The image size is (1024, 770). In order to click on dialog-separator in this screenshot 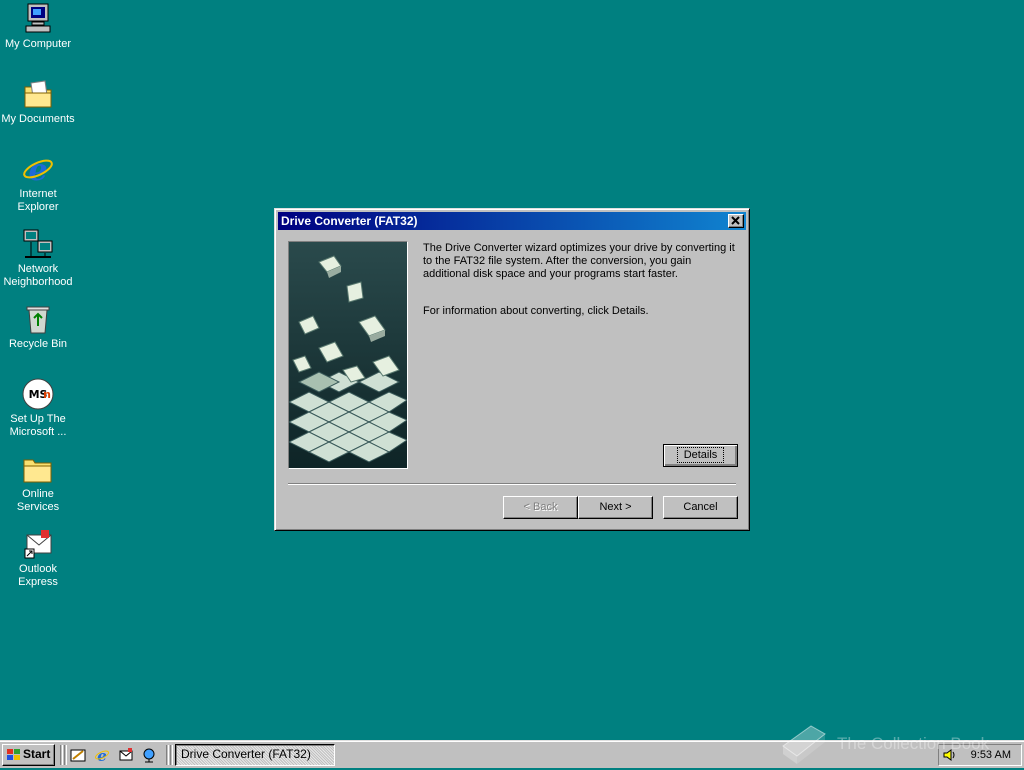, I will do `click(512, 484)`.